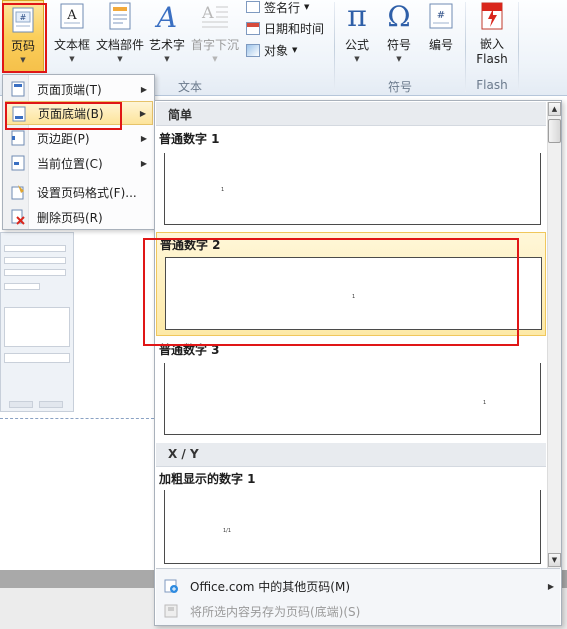  I want to click on save-selection-item: 将所选内容另存为页码(底端)(S), so click(358, 611).